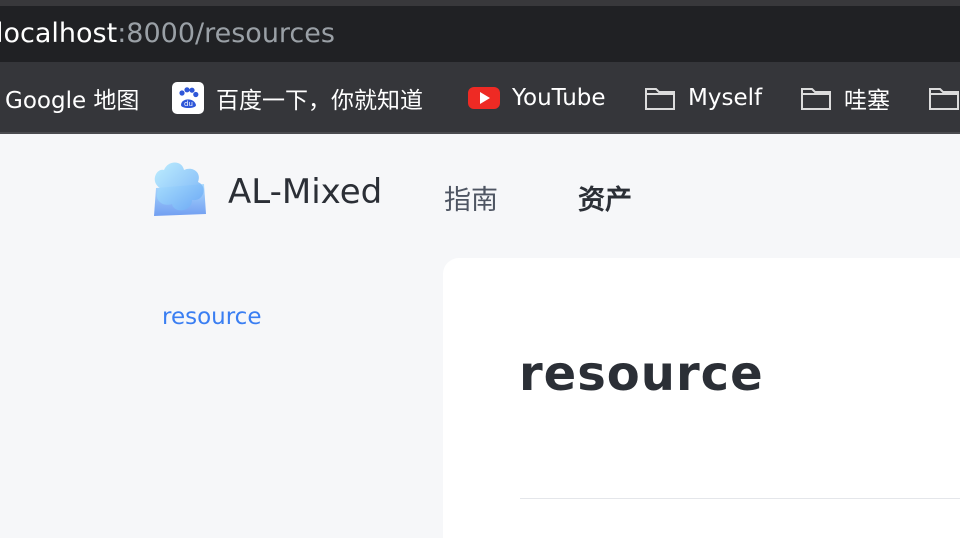  I want to click on url-path: :8000/resources, so click(226, 33).